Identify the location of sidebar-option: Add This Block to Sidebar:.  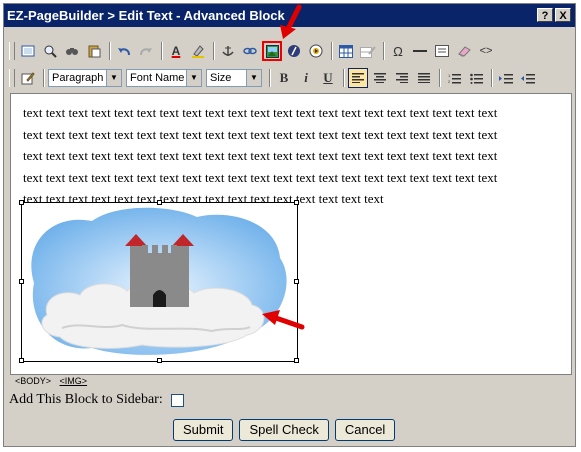
(96, 400).